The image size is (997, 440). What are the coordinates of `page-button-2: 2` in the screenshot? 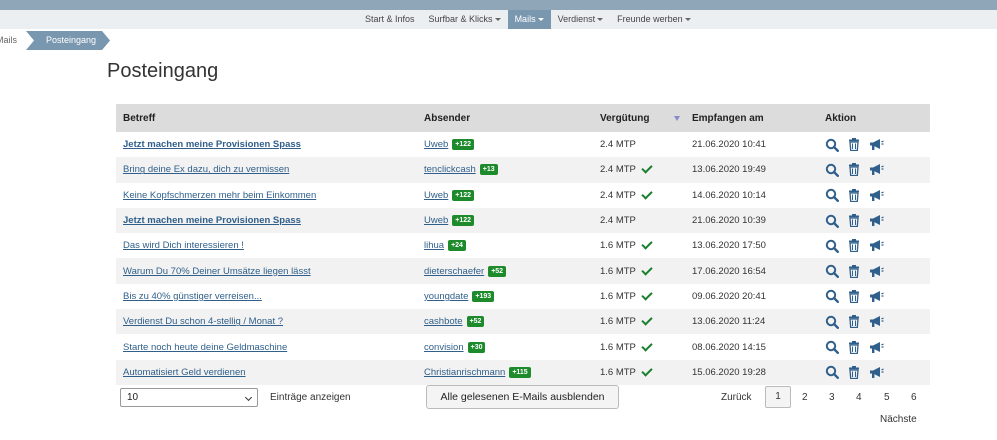 It's located at (805, 397).